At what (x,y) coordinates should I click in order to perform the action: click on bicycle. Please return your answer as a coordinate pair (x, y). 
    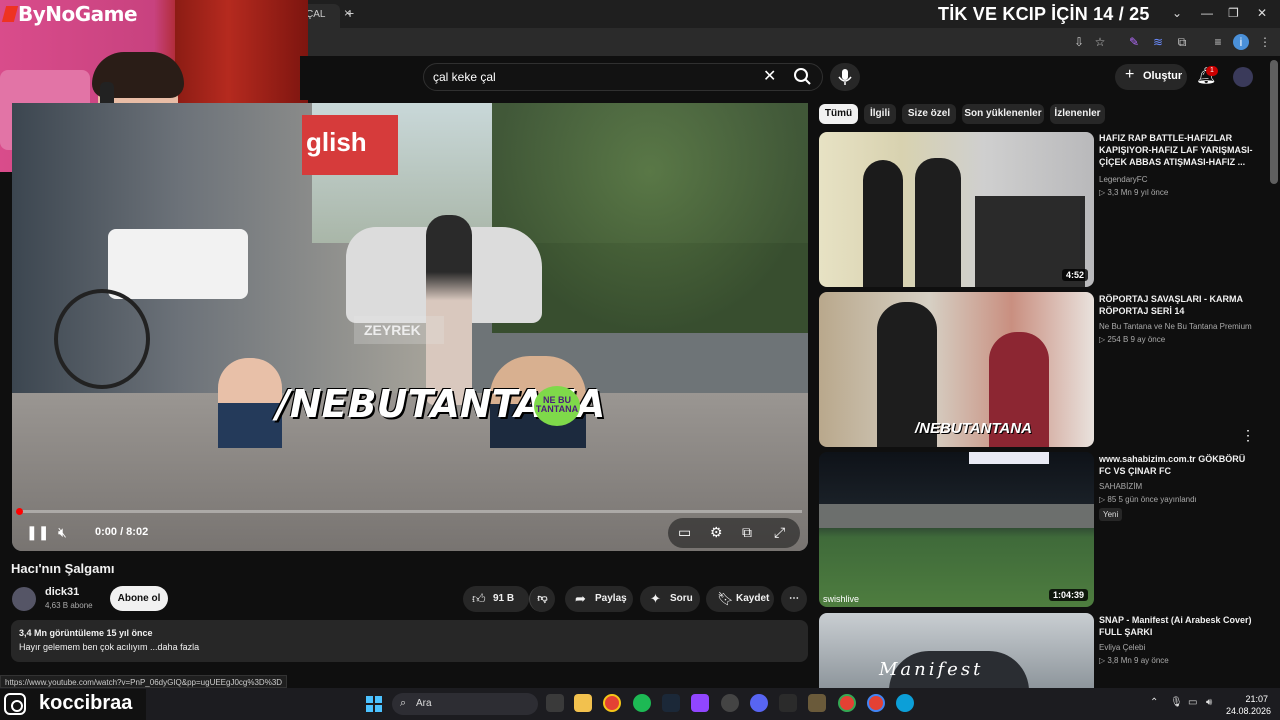
    Looking at the image, I should click on (102, 339).